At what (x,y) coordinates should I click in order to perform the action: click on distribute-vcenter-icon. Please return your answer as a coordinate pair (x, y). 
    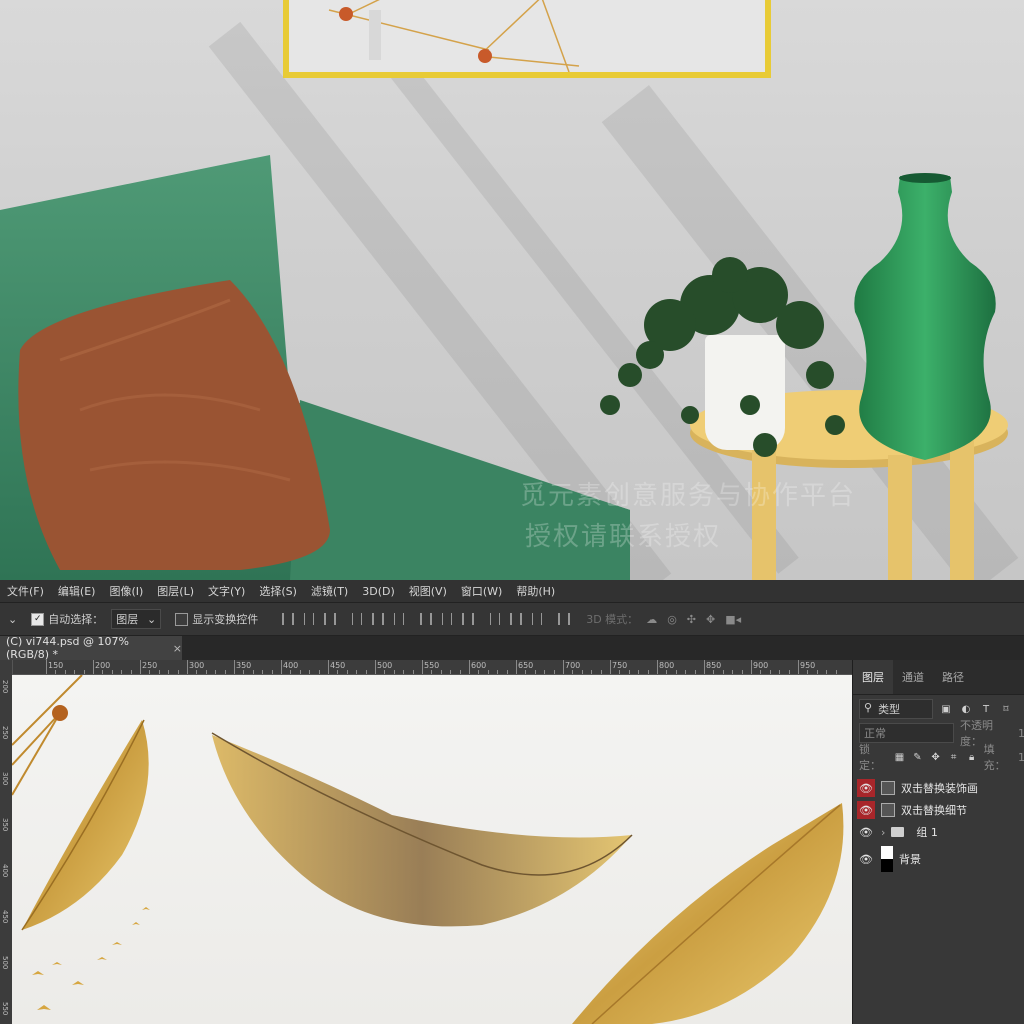
    Looking at the image, I should click on (447, 619).